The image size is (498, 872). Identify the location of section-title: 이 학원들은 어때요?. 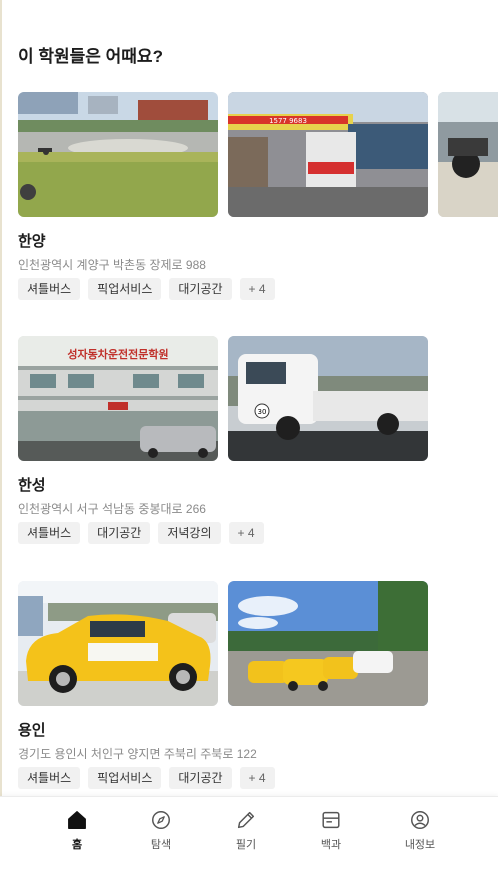
(90, 56).